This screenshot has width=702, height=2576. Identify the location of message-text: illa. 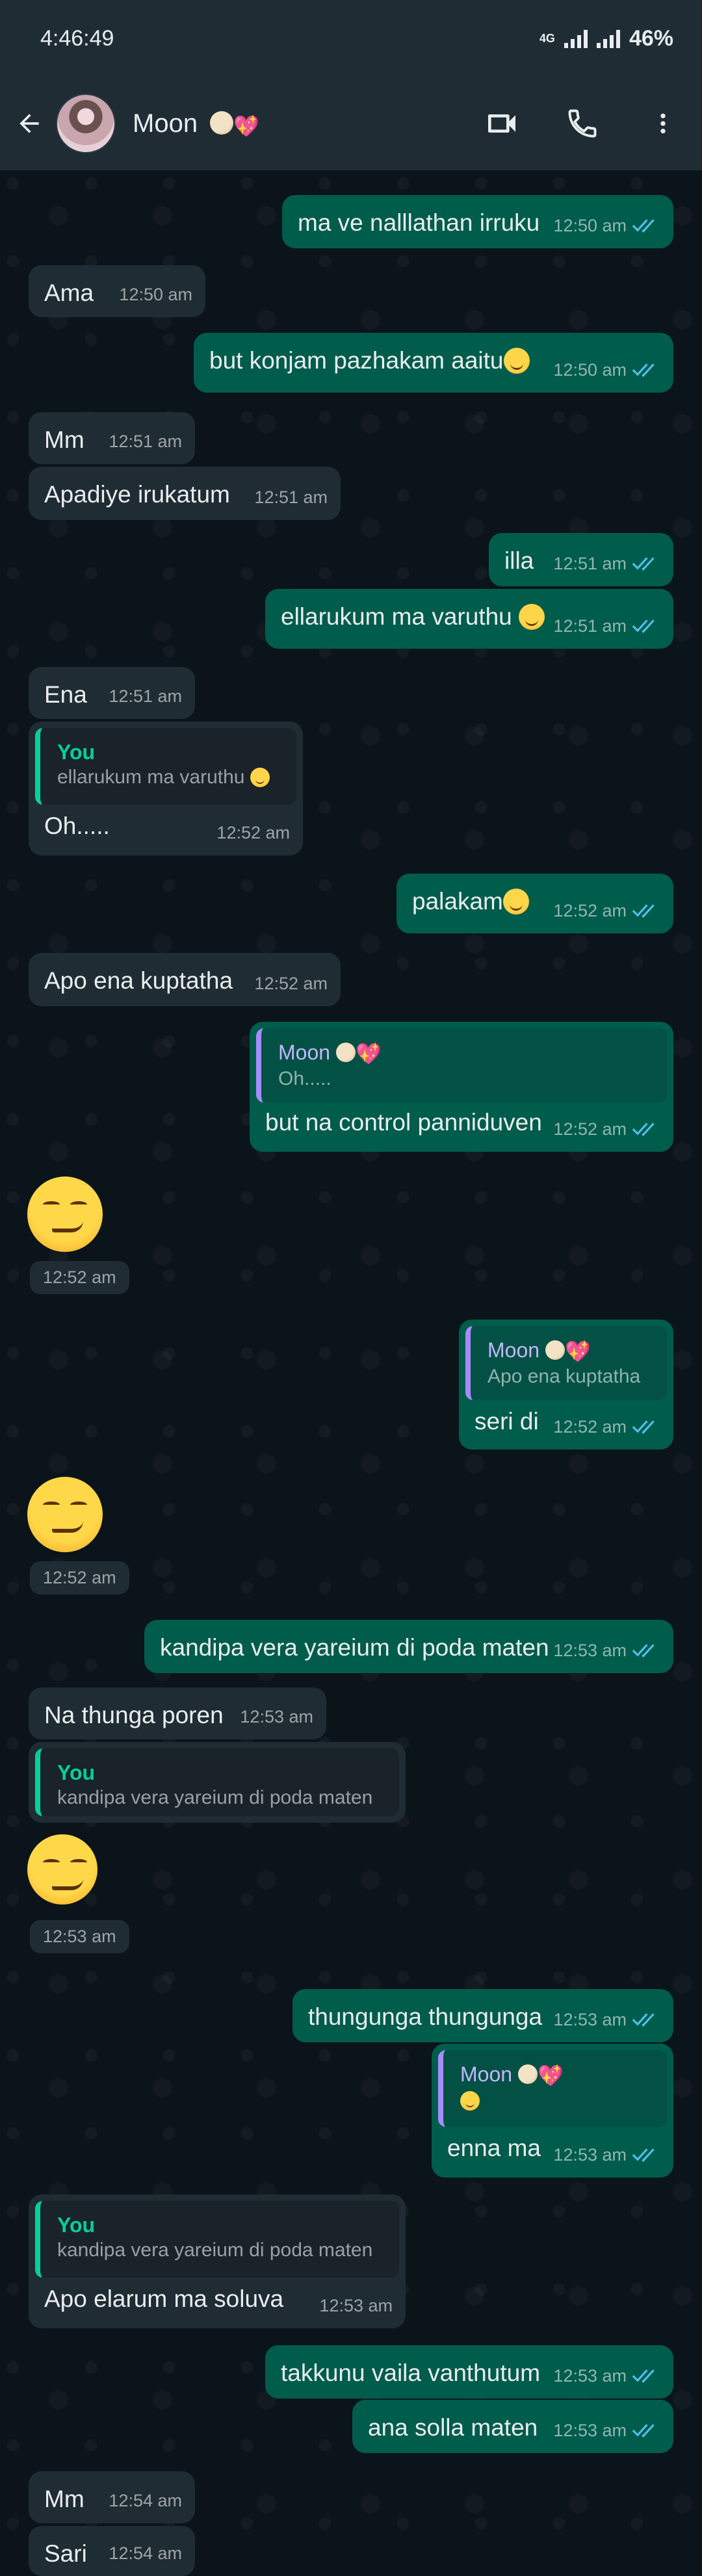
(519, 560).